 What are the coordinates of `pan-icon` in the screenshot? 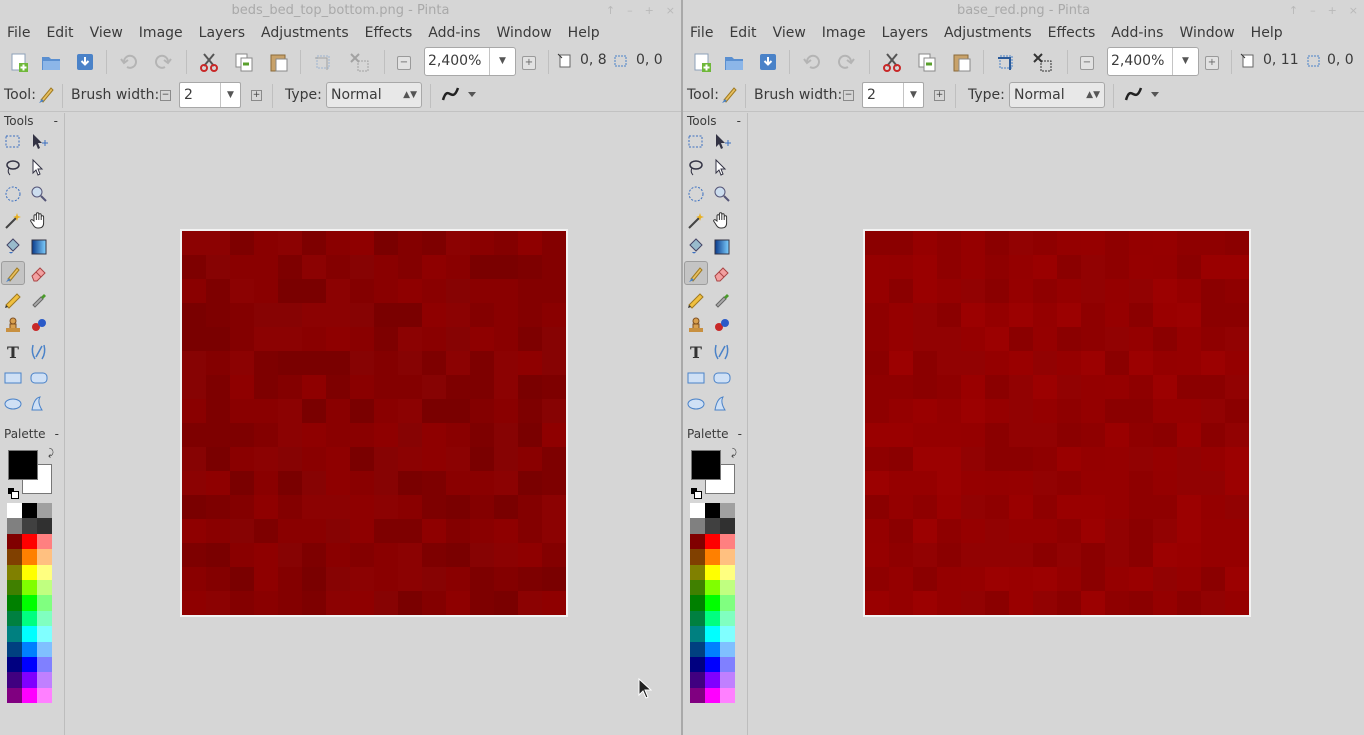 It's located at (39, 221).